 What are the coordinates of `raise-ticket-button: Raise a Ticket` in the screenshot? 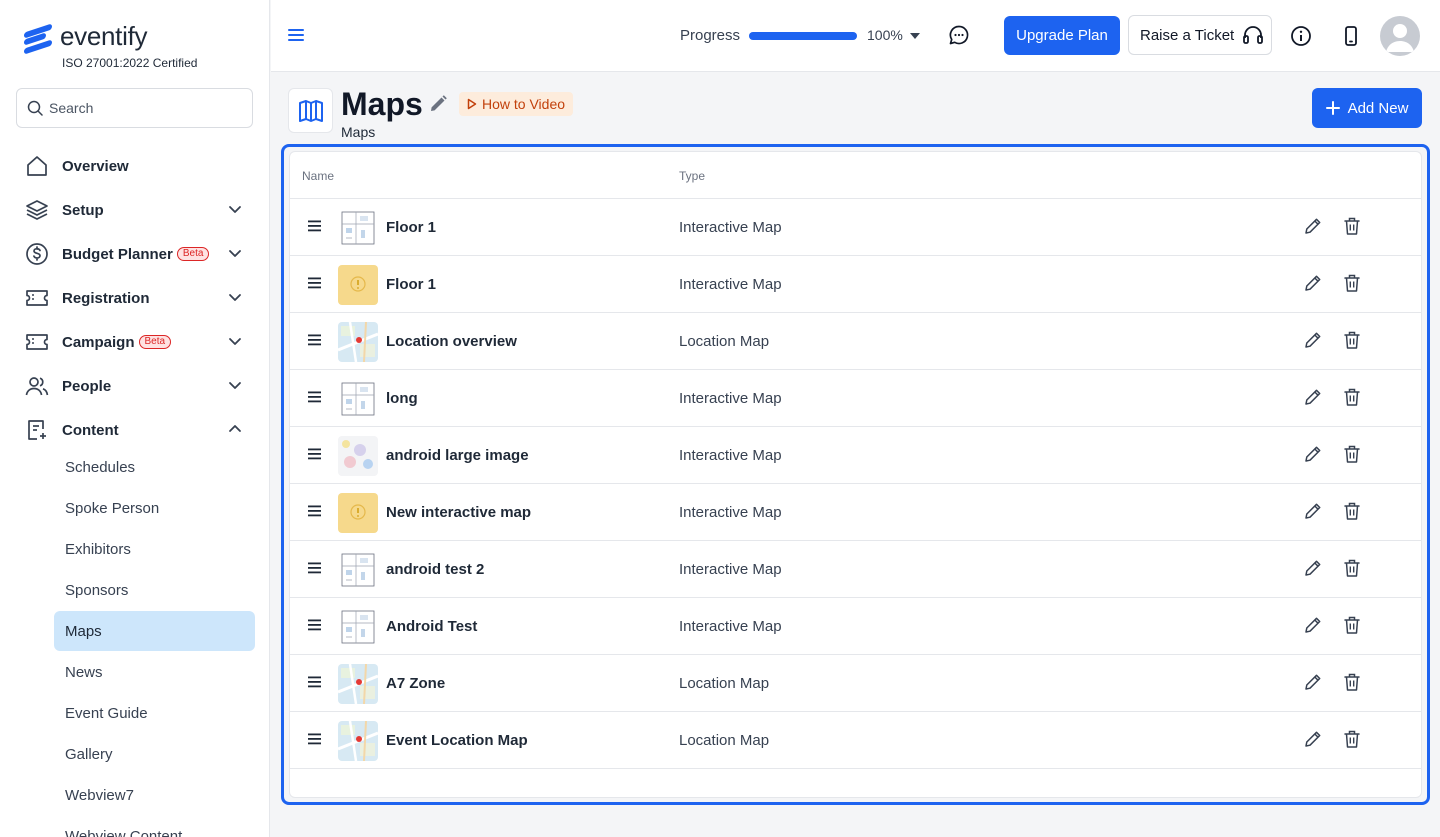 It's located at (1200, 35).